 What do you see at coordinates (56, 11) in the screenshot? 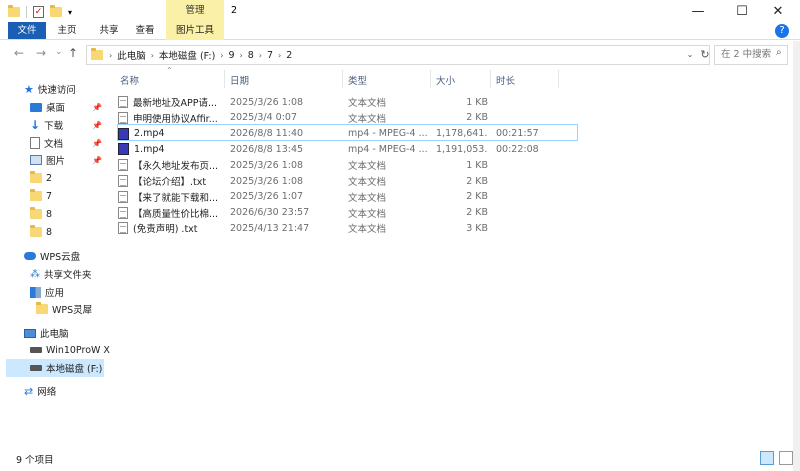
I see `new-folder-icon` at bounding box center [56, 11].